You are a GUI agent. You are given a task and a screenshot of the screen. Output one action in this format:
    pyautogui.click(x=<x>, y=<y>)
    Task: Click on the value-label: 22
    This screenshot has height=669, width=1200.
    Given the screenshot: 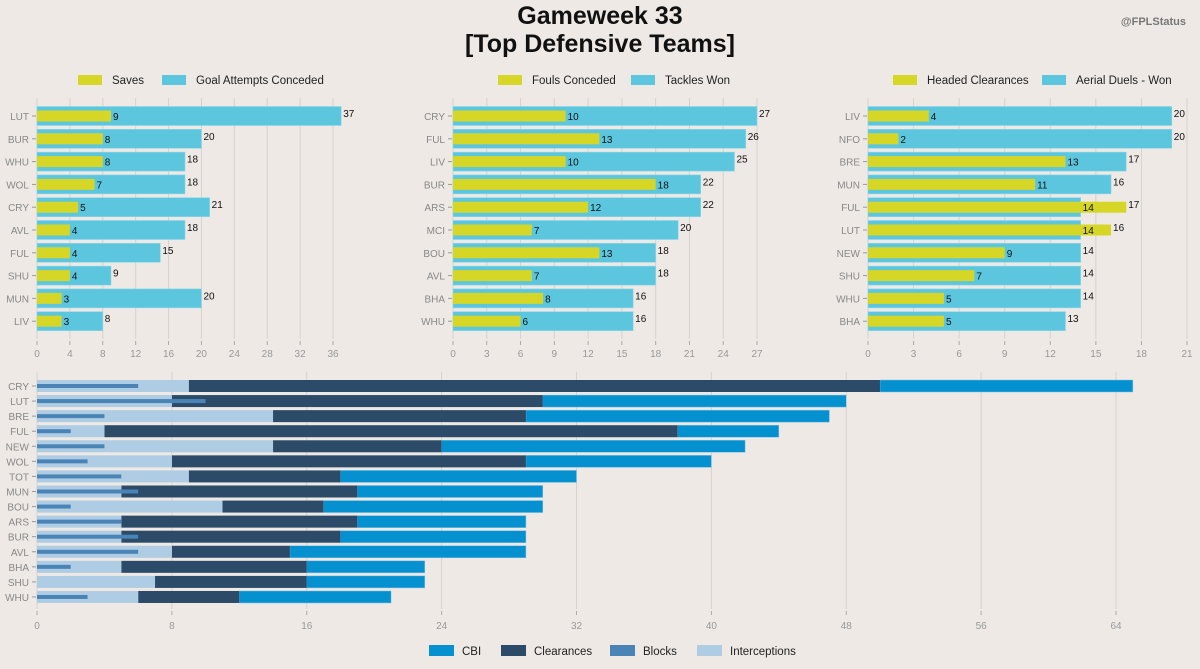 What is the action you would take?
    pyautogui.click(x=709, y=205)
    